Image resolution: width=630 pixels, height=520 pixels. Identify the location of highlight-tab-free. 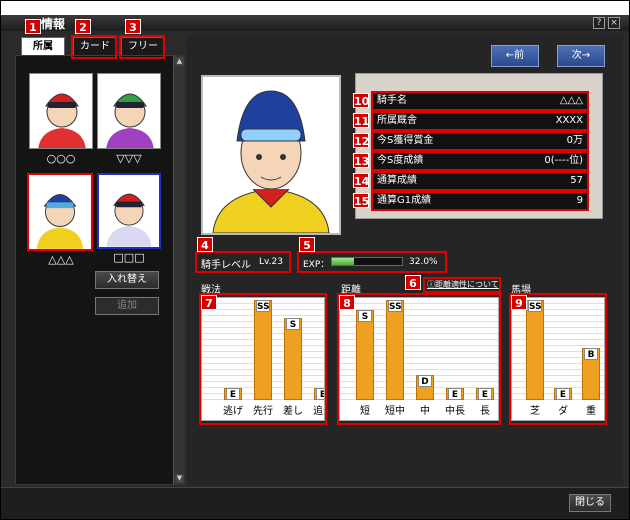
(142, 47).